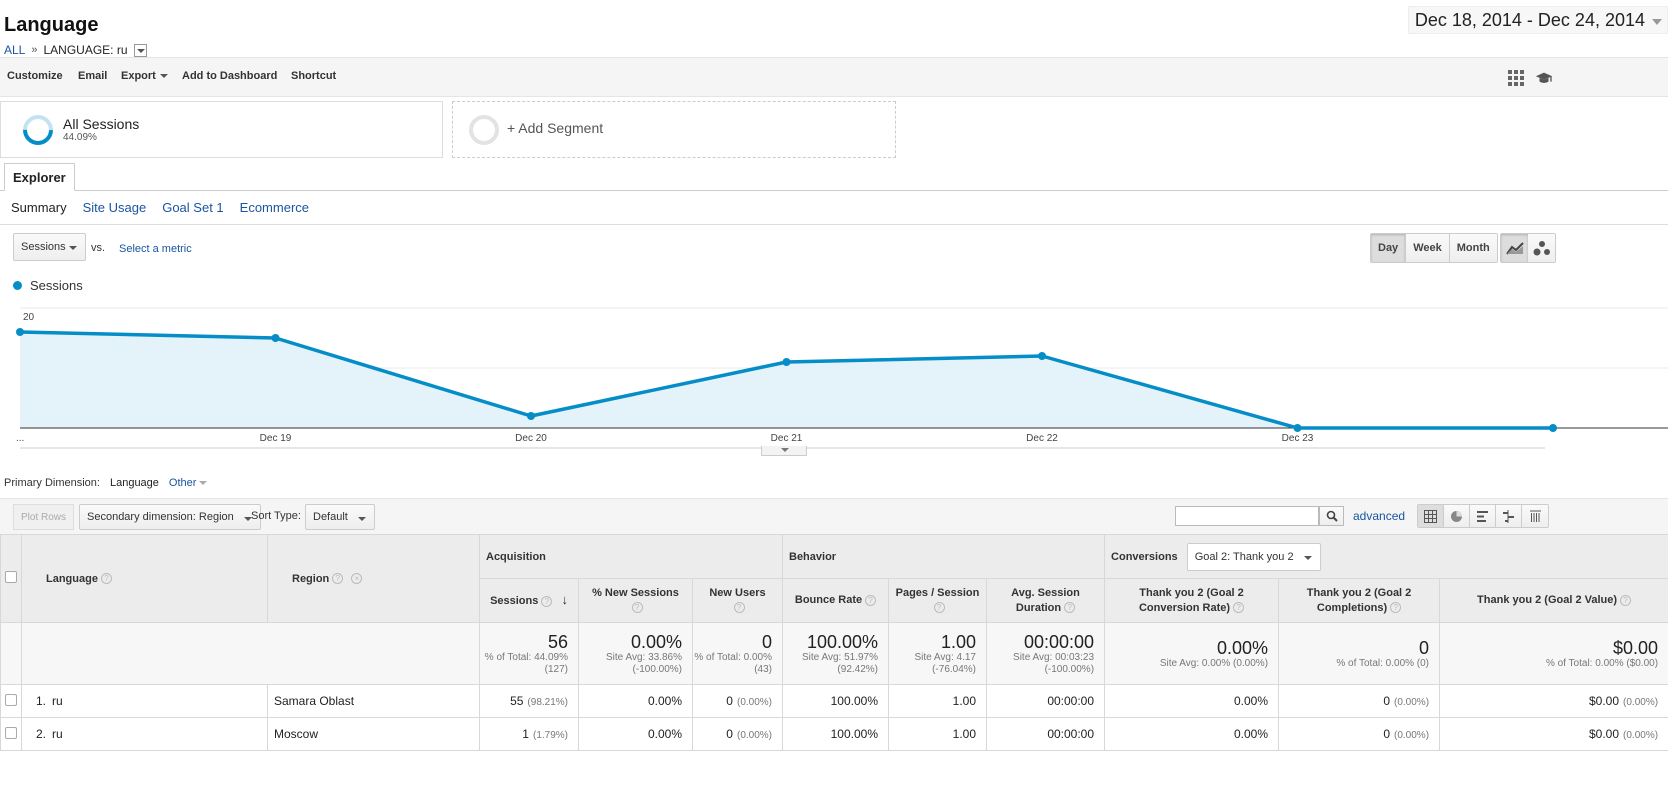 This screenshot has width=1668, height=805. What do you see at coordinates (1192, 653) in the screenshot?
I see `total-conversion-rate: 0.00% Site Avg: 0.00% (0.00%)` at bounding box center [1192, 653].